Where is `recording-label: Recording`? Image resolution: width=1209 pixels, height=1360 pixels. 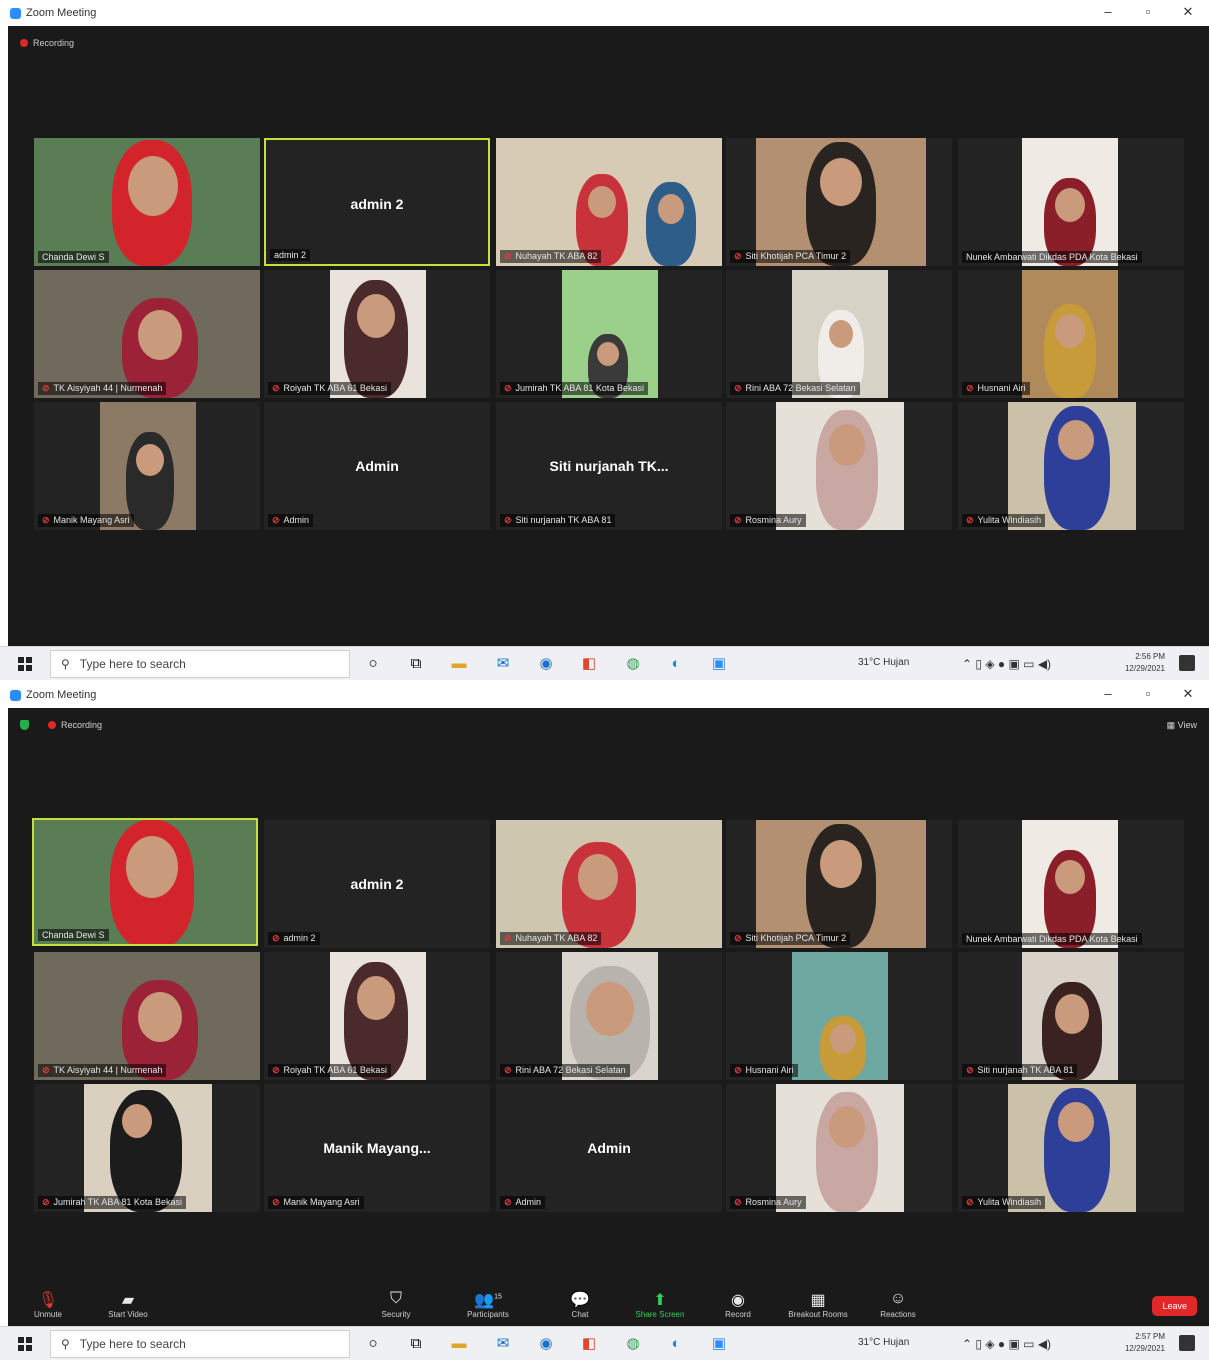
recording-label: Recording is located at coordinates (82, 725).